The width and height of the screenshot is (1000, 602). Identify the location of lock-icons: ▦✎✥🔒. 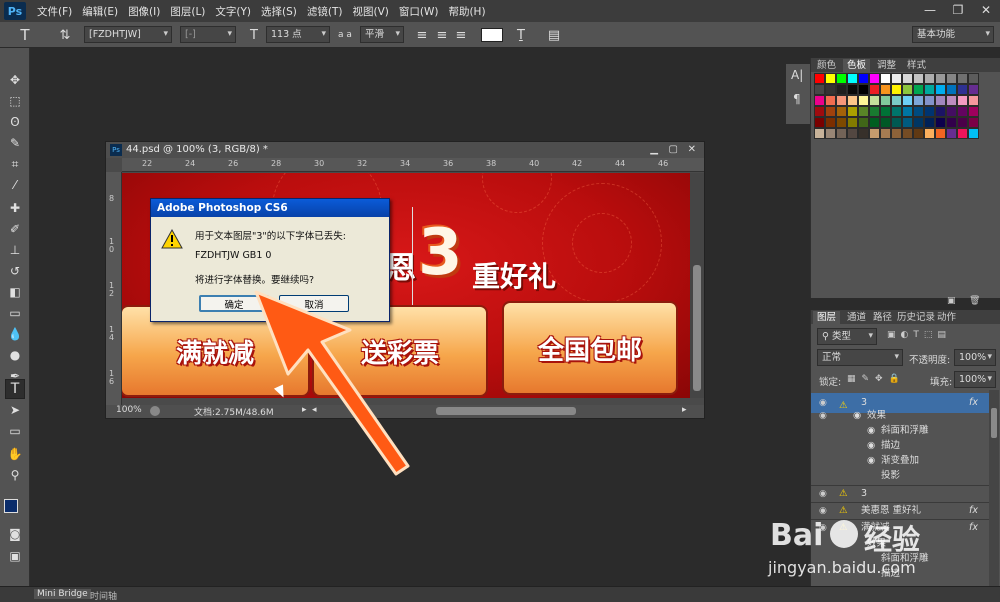
(876, 379).